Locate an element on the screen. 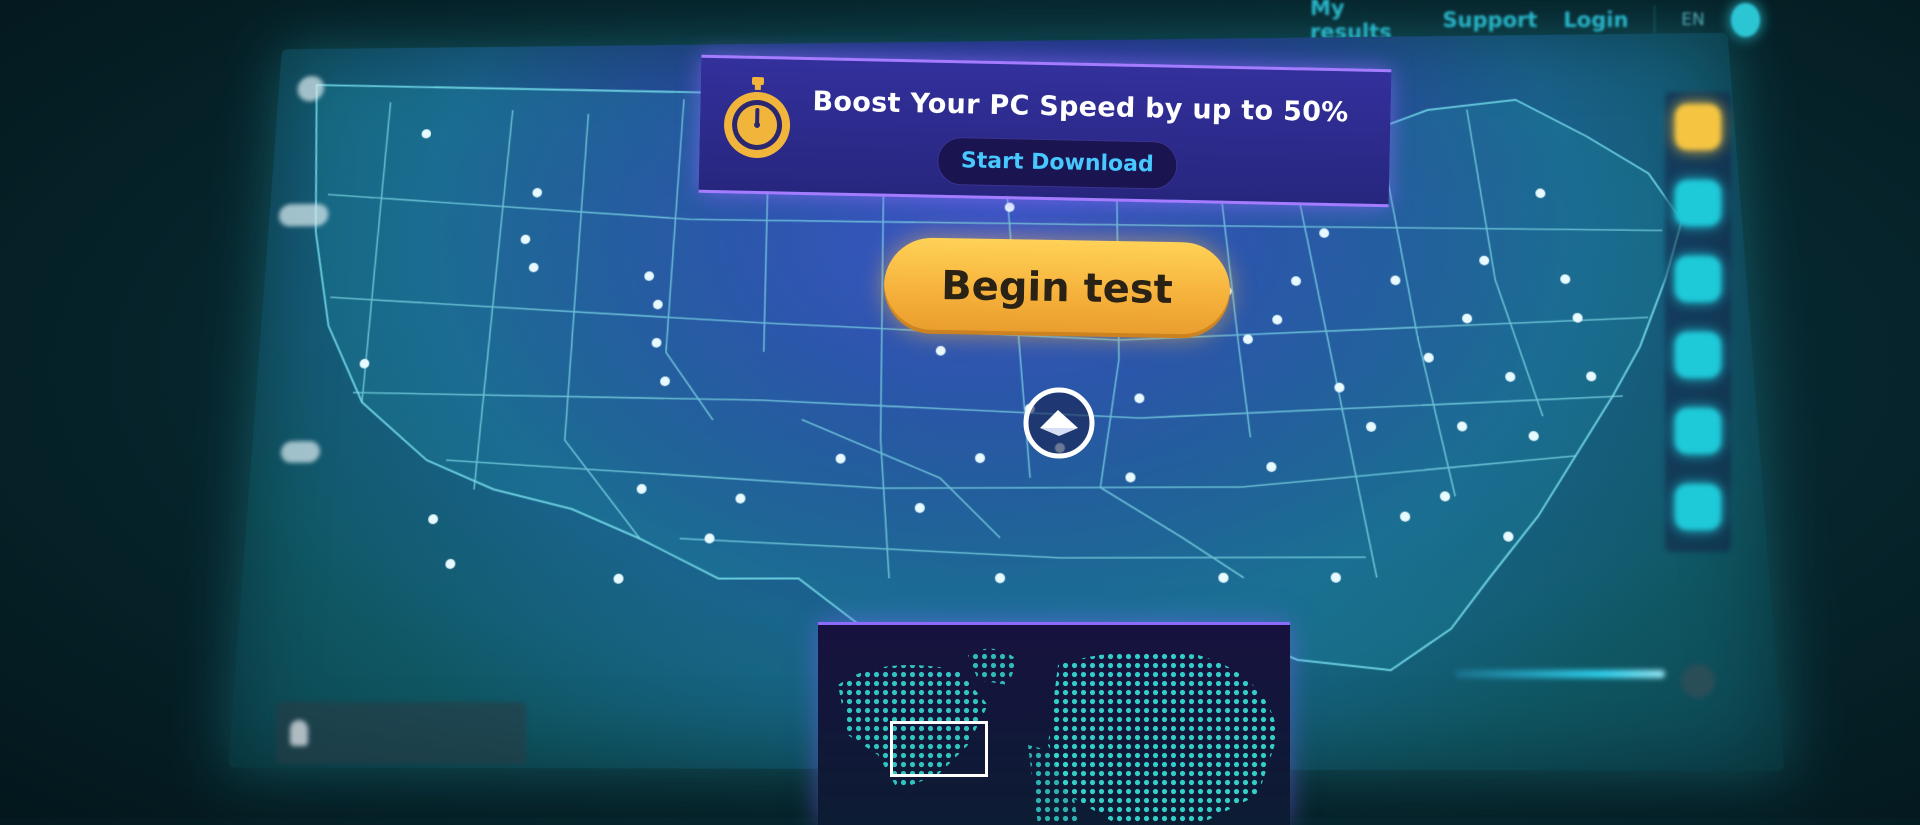  server-pin-icon is located at coordinates (299, 733).